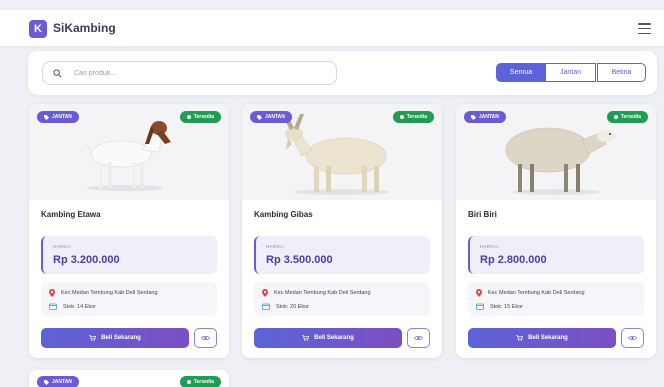 Image resolution: width=664 pixels, height=387 pixels. Describe the element at coordinates (194, 73) in the screenshot. I see `search-input` at that location.